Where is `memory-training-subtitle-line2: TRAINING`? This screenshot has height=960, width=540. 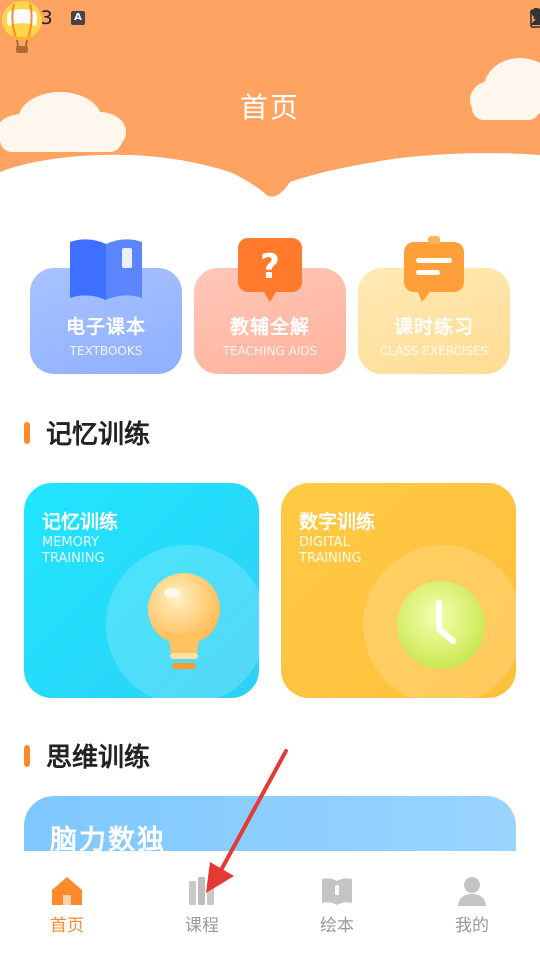 memory-training-subtitle-line2: TRAINING is located at coordinates (73, 558).